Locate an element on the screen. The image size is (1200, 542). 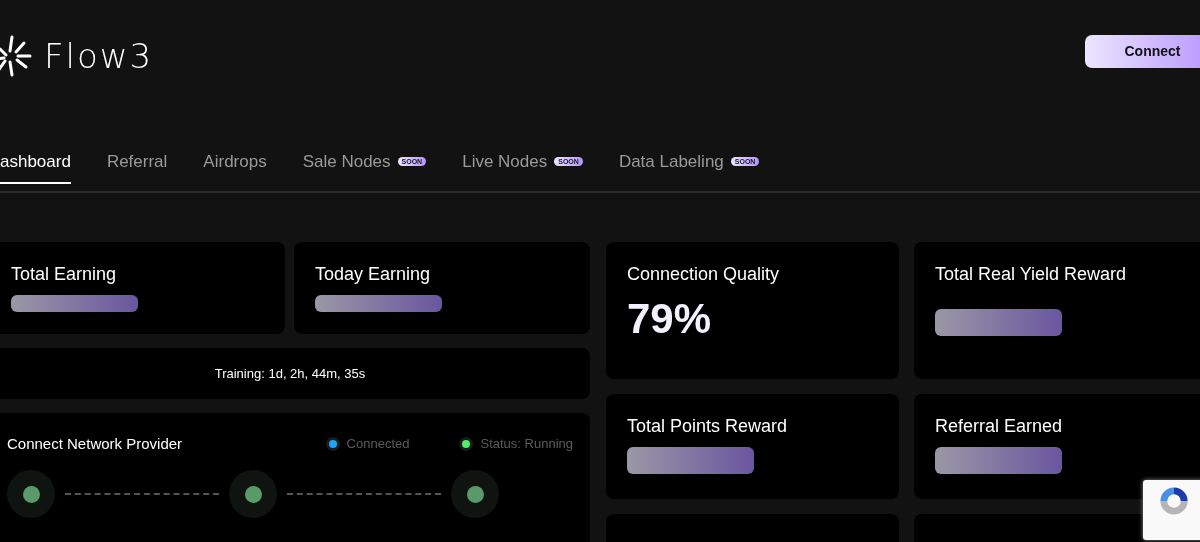
card-title: Total Earning is located at coordinates (64, 274).